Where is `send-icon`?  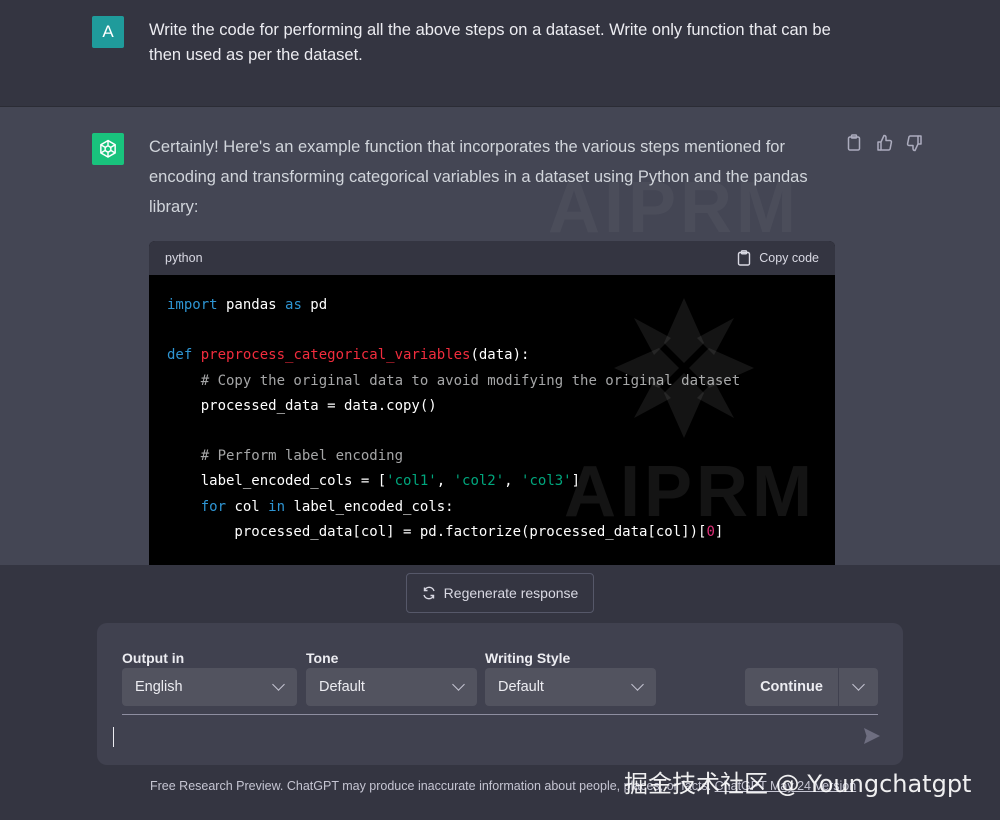 send-icon is located at coordinates (872, 736).